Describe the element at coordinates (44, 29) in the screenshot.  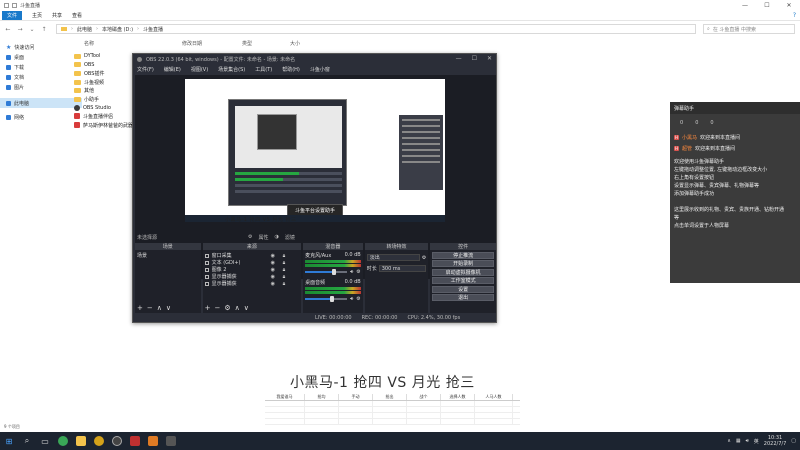
I see `up-icon: ↑` at that location.